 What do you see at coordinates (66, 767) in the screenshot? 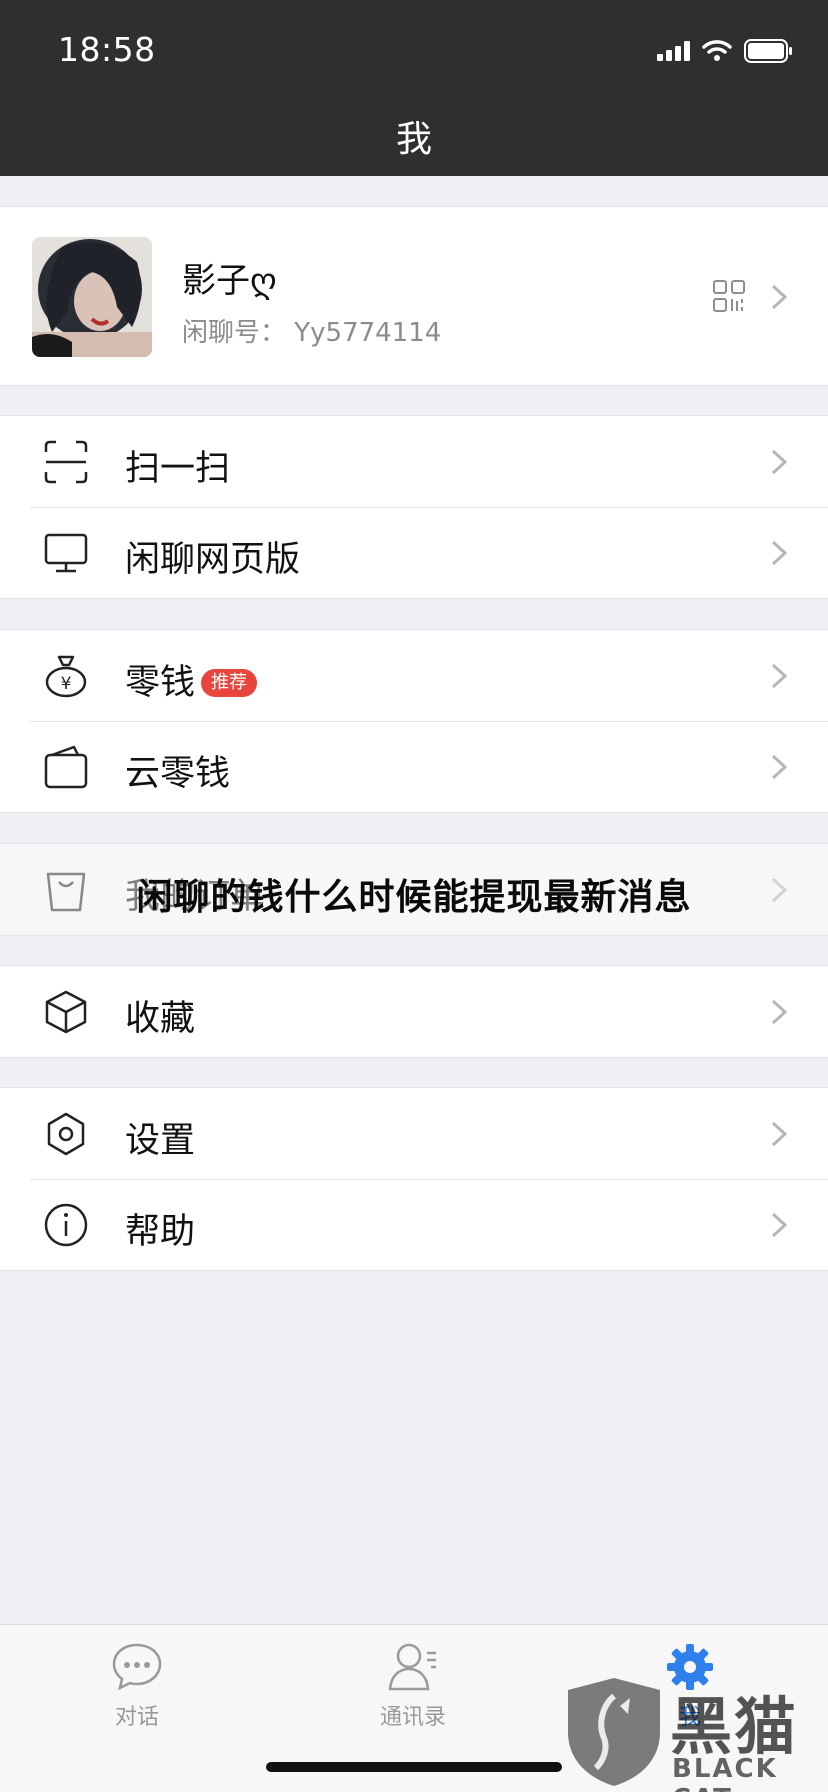
I see `wallet-icon` at bounding box center [66, 767].